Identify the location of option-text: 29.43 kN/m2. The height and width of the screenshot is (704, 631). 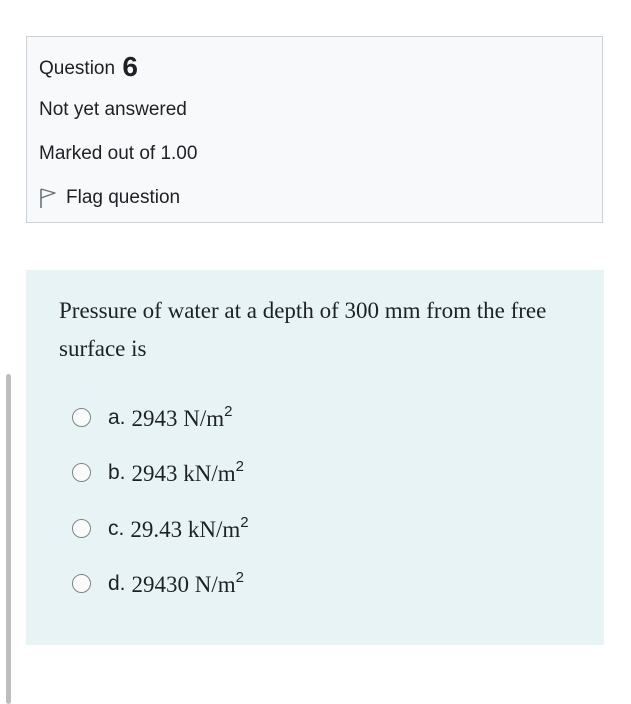
(189, 528).